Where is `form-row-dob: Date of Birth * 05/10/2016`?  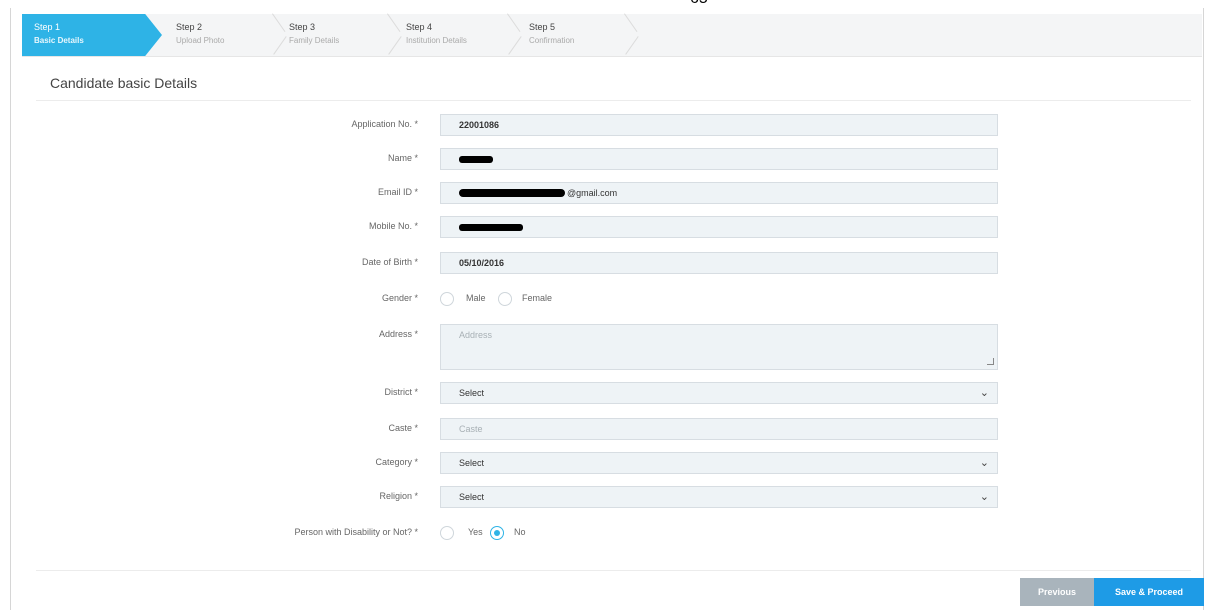
form-row-dob: Date of Birth * 05/10/2016 is located at coordinates (605, 264).